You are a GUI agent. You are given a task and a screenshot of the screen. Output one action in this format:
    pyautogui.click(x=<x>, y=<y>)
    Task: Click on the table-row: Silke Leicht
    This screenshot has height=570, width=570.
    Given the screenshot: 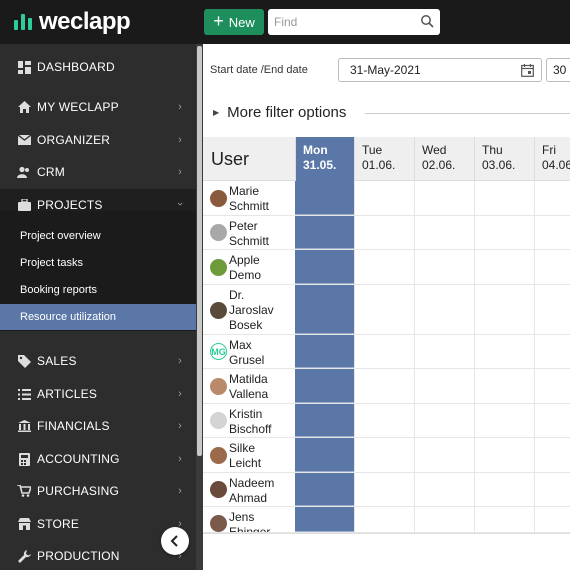 What is the action you would take?
    pyautogui.click(x=386, y=455)
    